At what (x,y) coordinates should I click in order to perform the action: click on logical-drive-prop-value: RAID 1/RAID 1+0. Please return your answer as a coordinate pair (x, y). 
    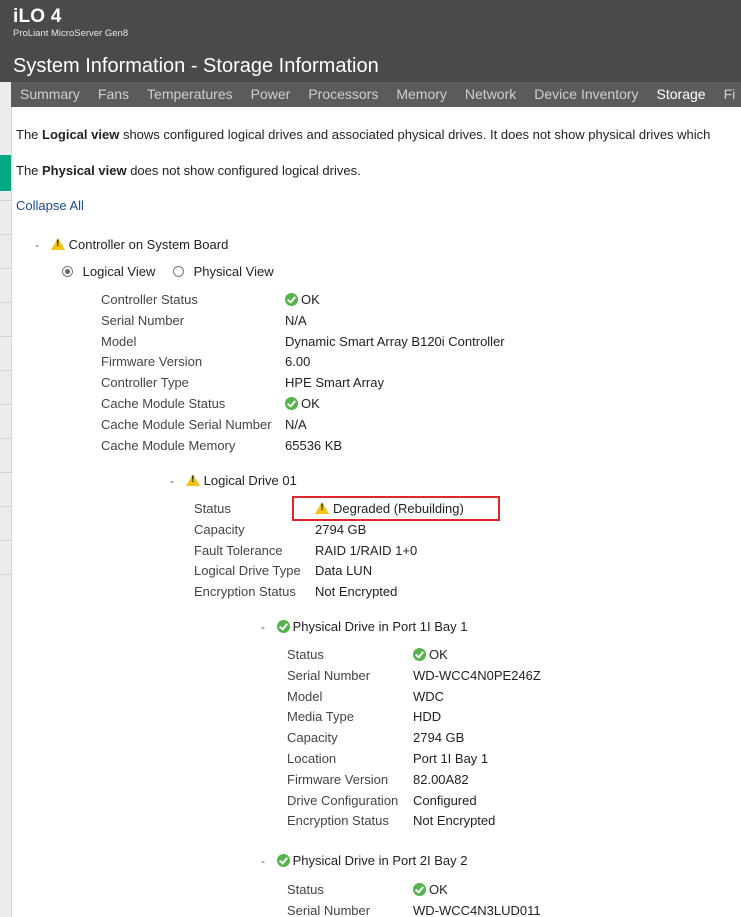
    Looking at the image, I should click on (366, 550).